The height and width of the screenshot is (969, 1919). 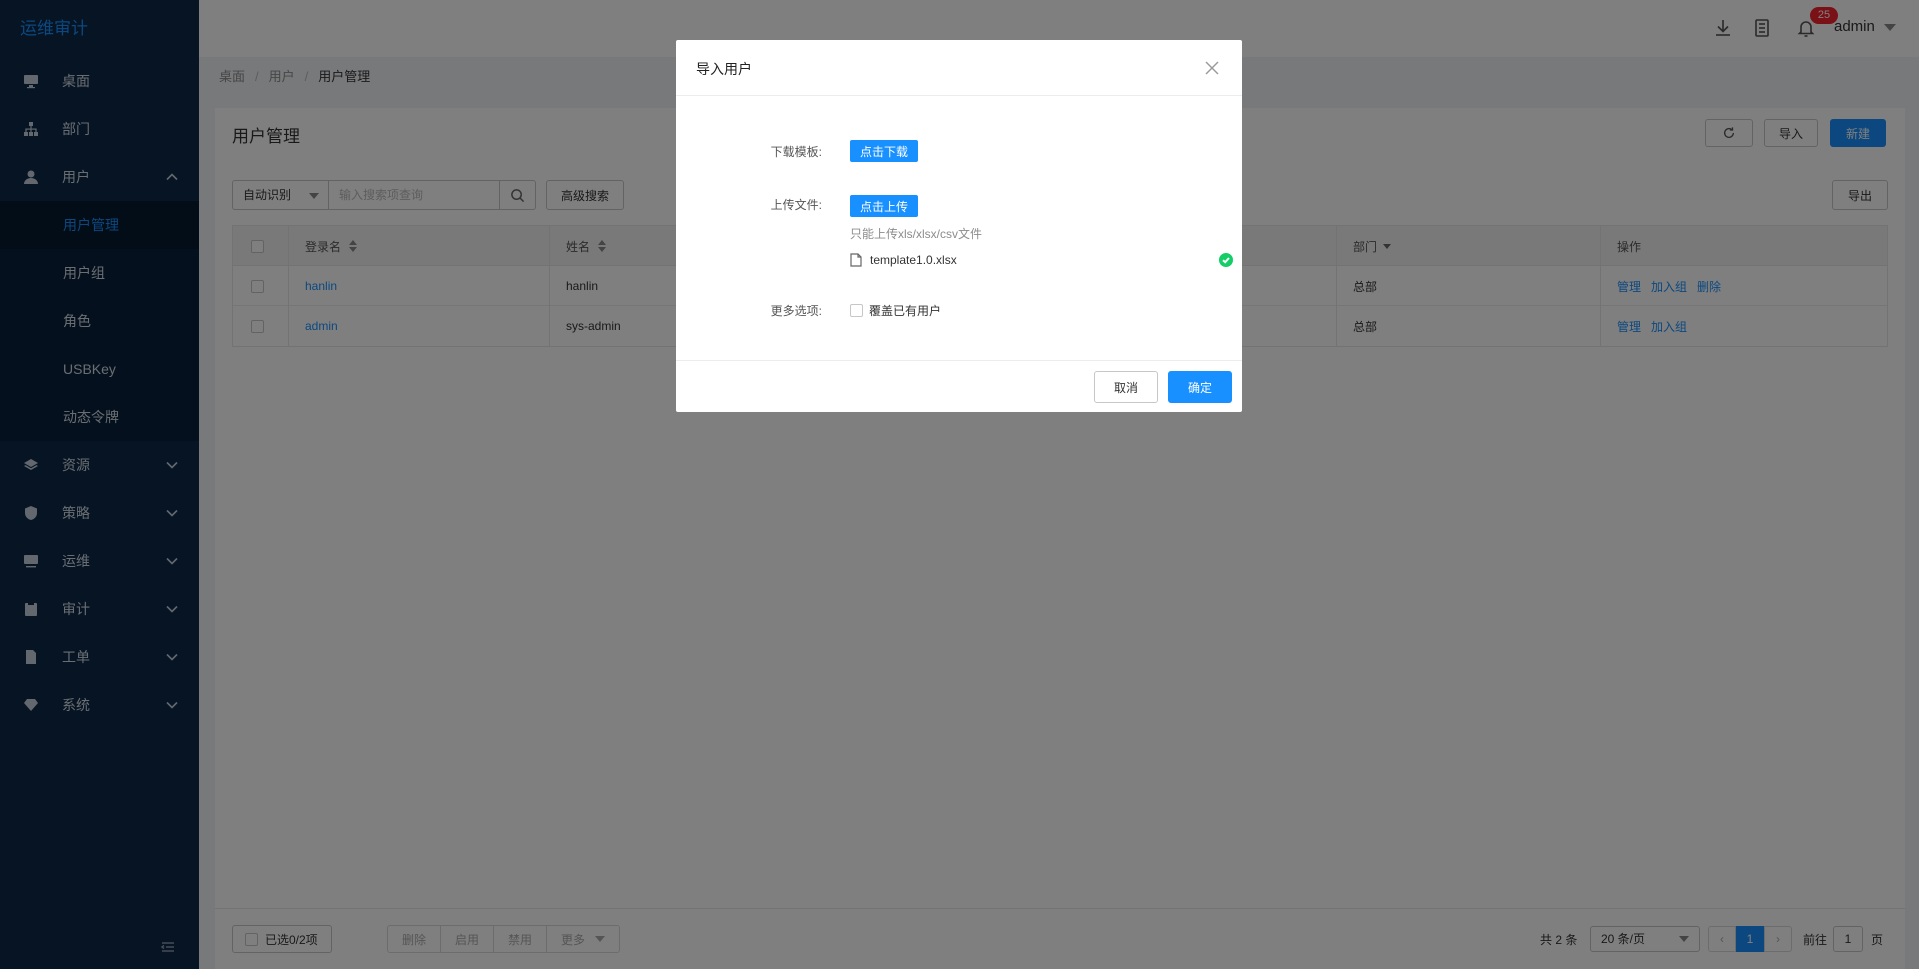 I want to click on upload-hint: 只能上传xls/xlsx/csv文件, so click(x=916, y=234).